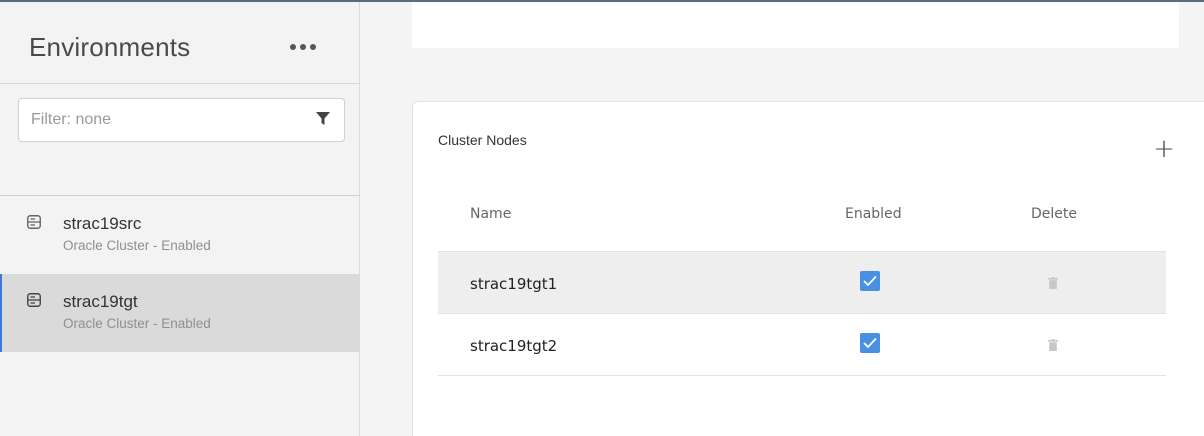 This screenshot has height=436, width=1204. I want to click on sidebar-title: Environments, so click(110, 47).